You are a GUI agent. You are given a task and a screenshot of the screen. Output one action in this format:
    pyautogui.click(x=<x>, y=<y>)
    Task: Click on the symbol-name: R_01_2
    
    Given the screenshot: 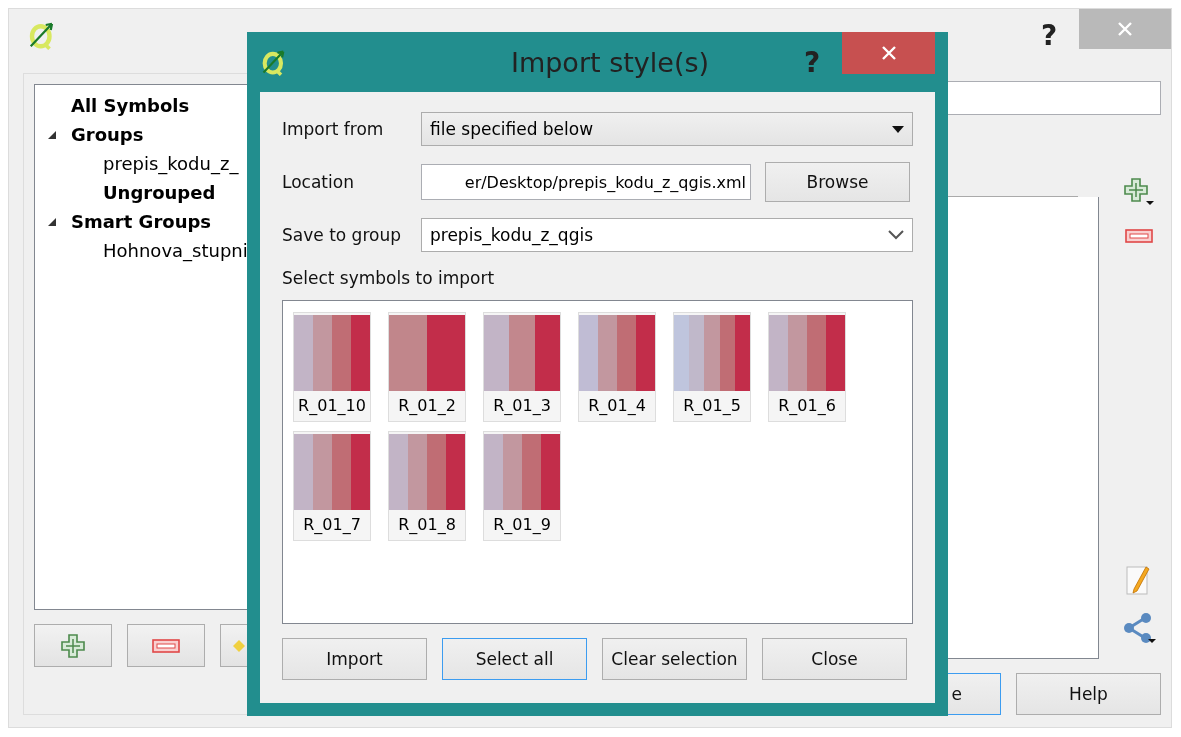 What is the action you would take?
    pyautogui.click(x=427, y=405)
    